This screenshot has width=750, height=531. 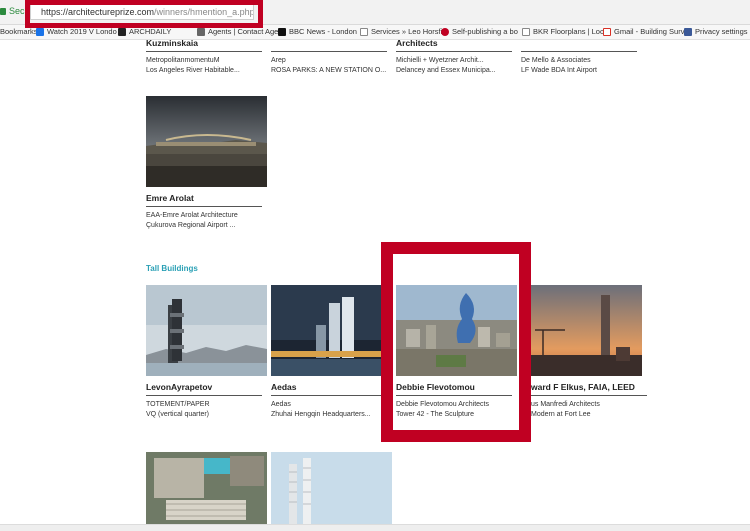 I want to click on lock-icon, so click(x=3, y=11).